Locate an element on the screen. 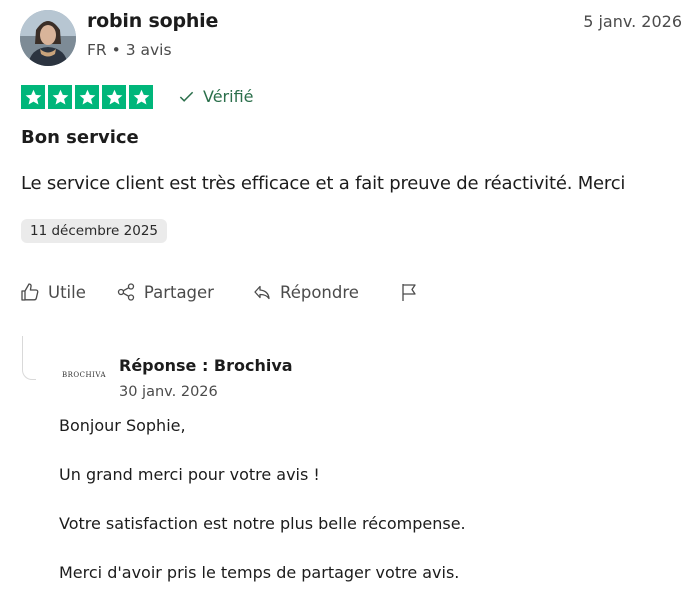 The width and height of the screenshot is (692, 602). thumbs-up-icon is located at coordinates (30, 292).